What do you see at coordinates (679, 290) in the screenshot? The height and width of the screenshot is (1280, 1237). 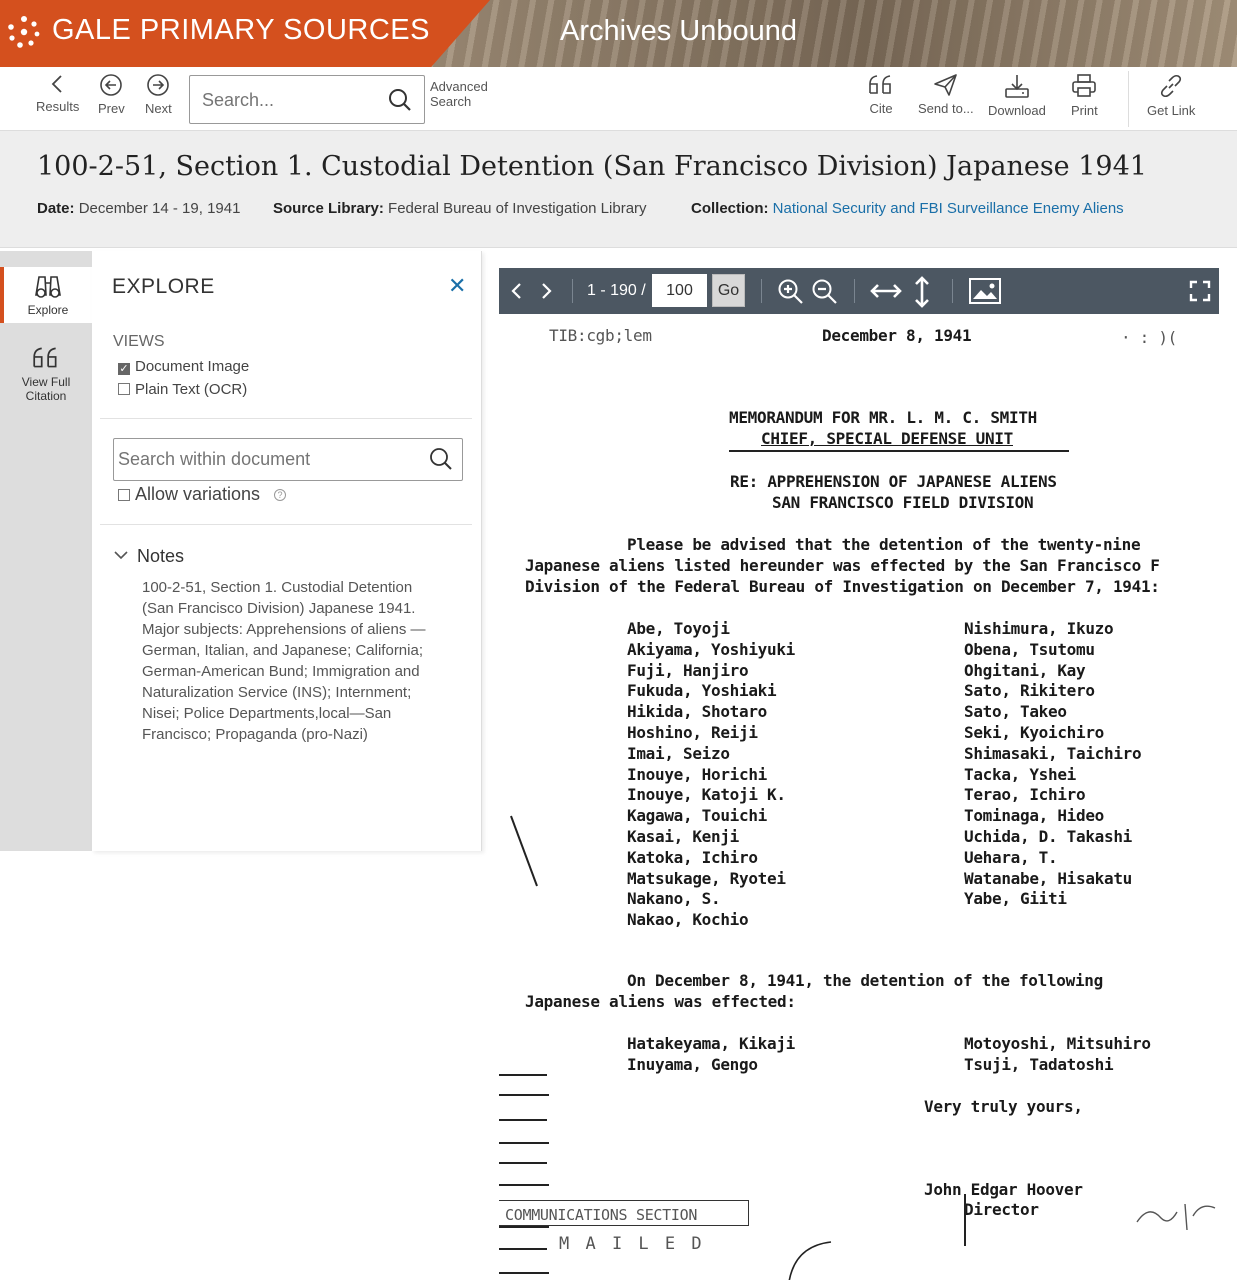 I see `page-number-input` at bounding box center [679, 290].